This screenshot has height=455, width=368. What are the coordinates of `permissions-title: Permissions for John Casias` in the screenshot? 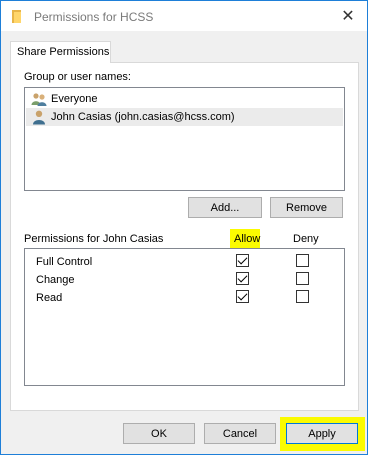 It's located at (94, 239).